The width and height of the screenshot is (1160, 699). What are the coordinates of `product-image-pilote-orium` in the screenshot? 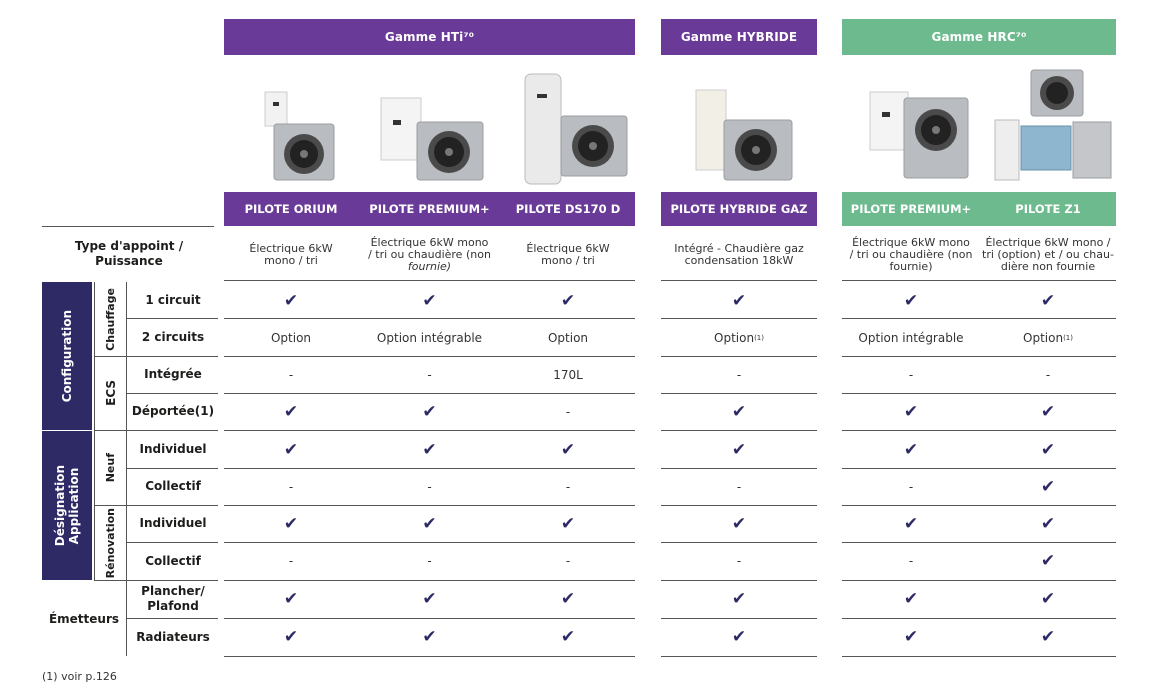 It's located at (295, 124).